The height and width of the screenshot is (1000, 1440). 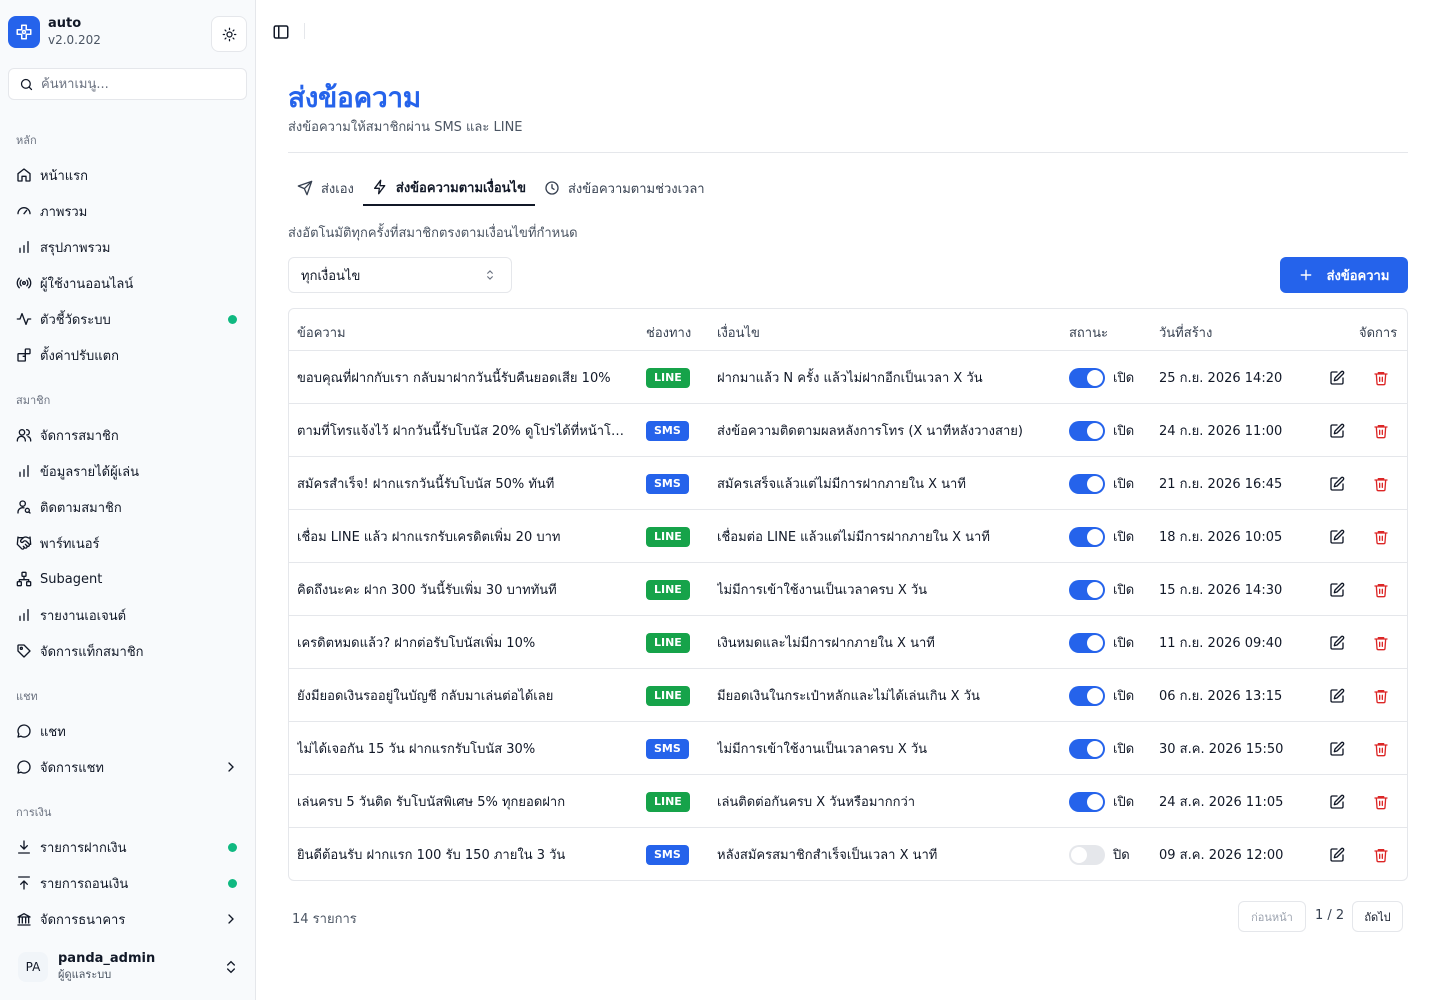 What do you see at coordinates (127, 767) in the screenshot?
I see `sidebar-item-manage-chat: จัดการแชท` at bounding box center [127, 767].